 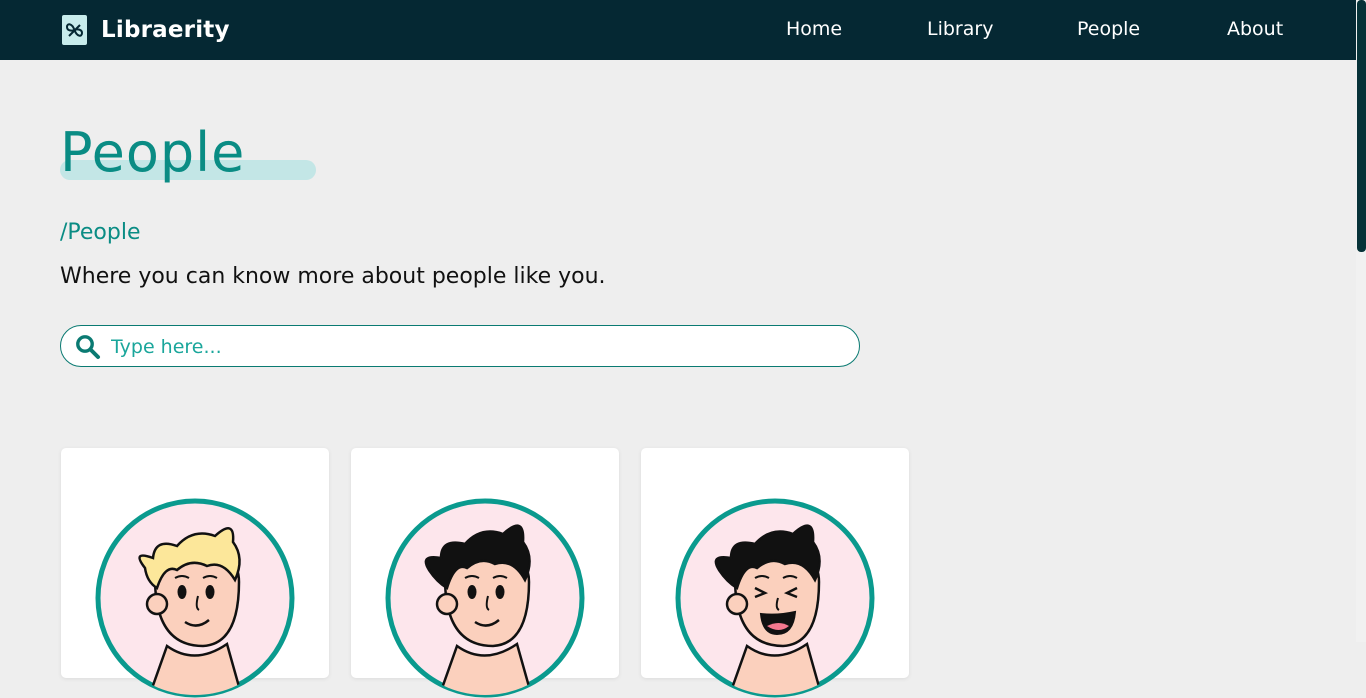 I want to click on blond-man-avatar-icon, so click(x=195, y=598).